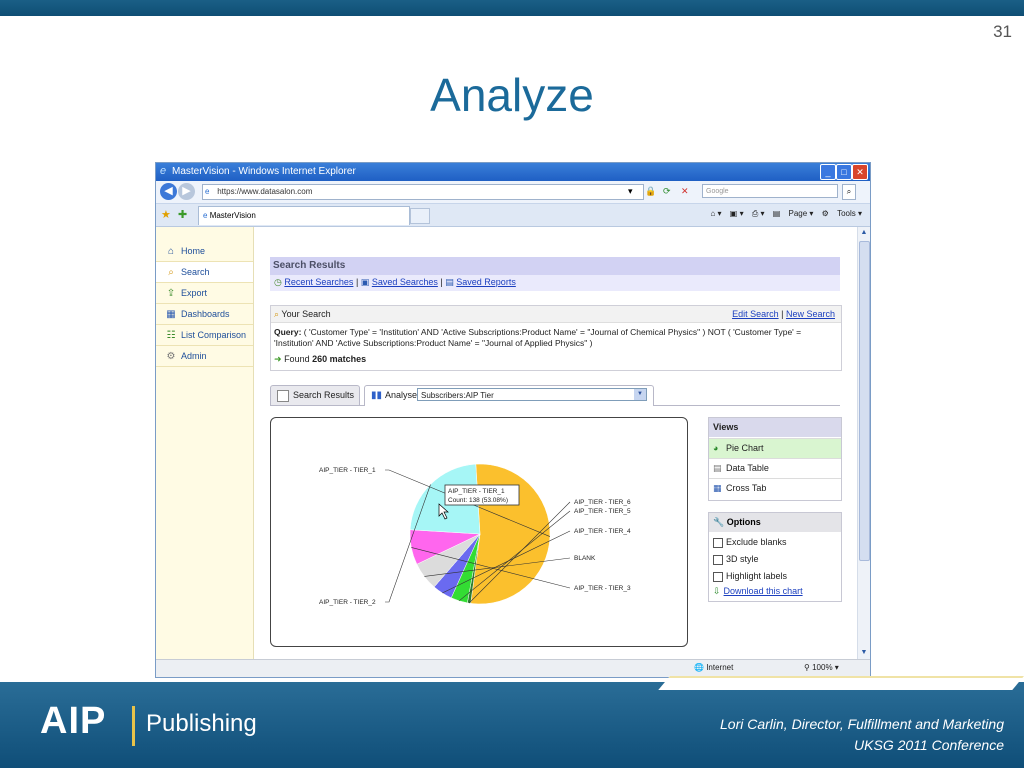  What do you see at coordinates (810, 314) in the screenshot?
I see `new-search-link: New Search` at bounding box center [810, 314].